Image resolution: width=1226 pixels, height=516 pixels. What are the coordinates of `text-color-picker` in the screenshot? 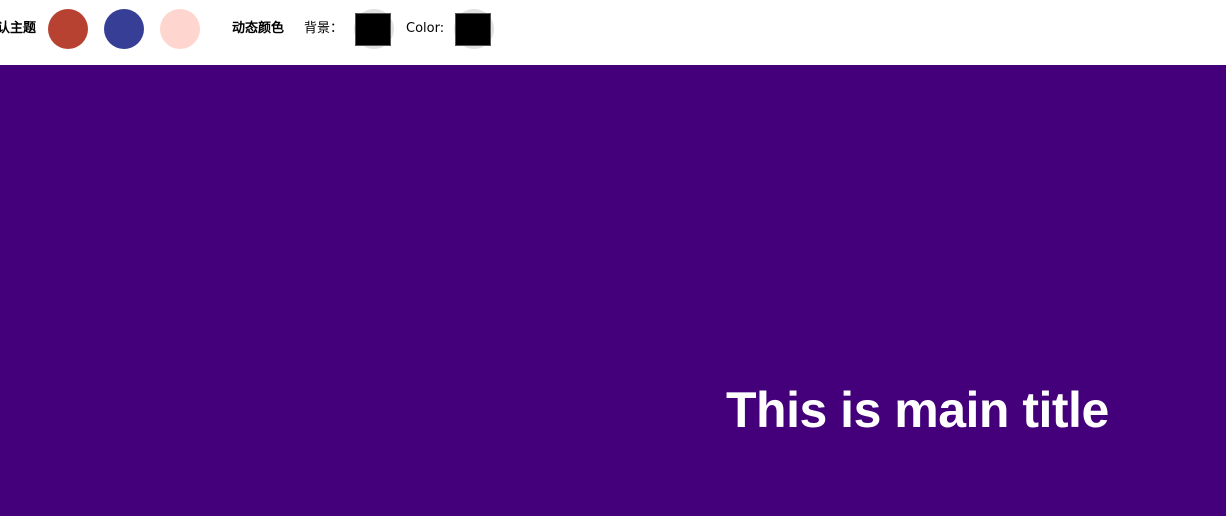 It's located at (474, 29).